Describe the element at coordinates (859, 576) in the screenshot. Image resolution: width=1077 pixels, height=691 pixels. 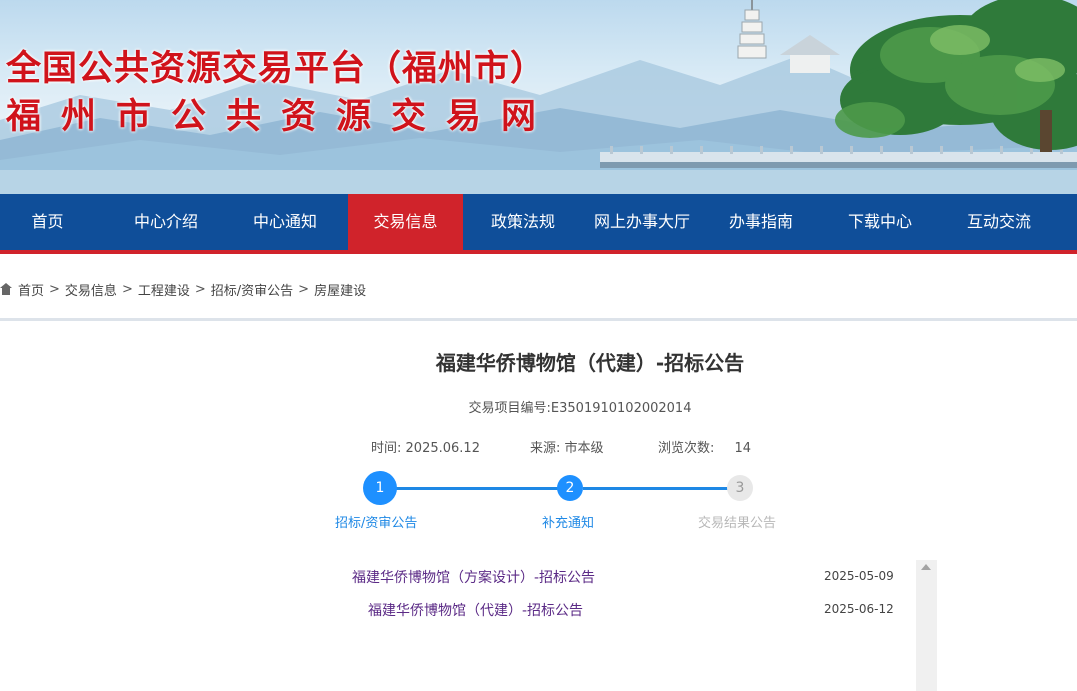
I see `related-date: 2025-05-09` at that location.